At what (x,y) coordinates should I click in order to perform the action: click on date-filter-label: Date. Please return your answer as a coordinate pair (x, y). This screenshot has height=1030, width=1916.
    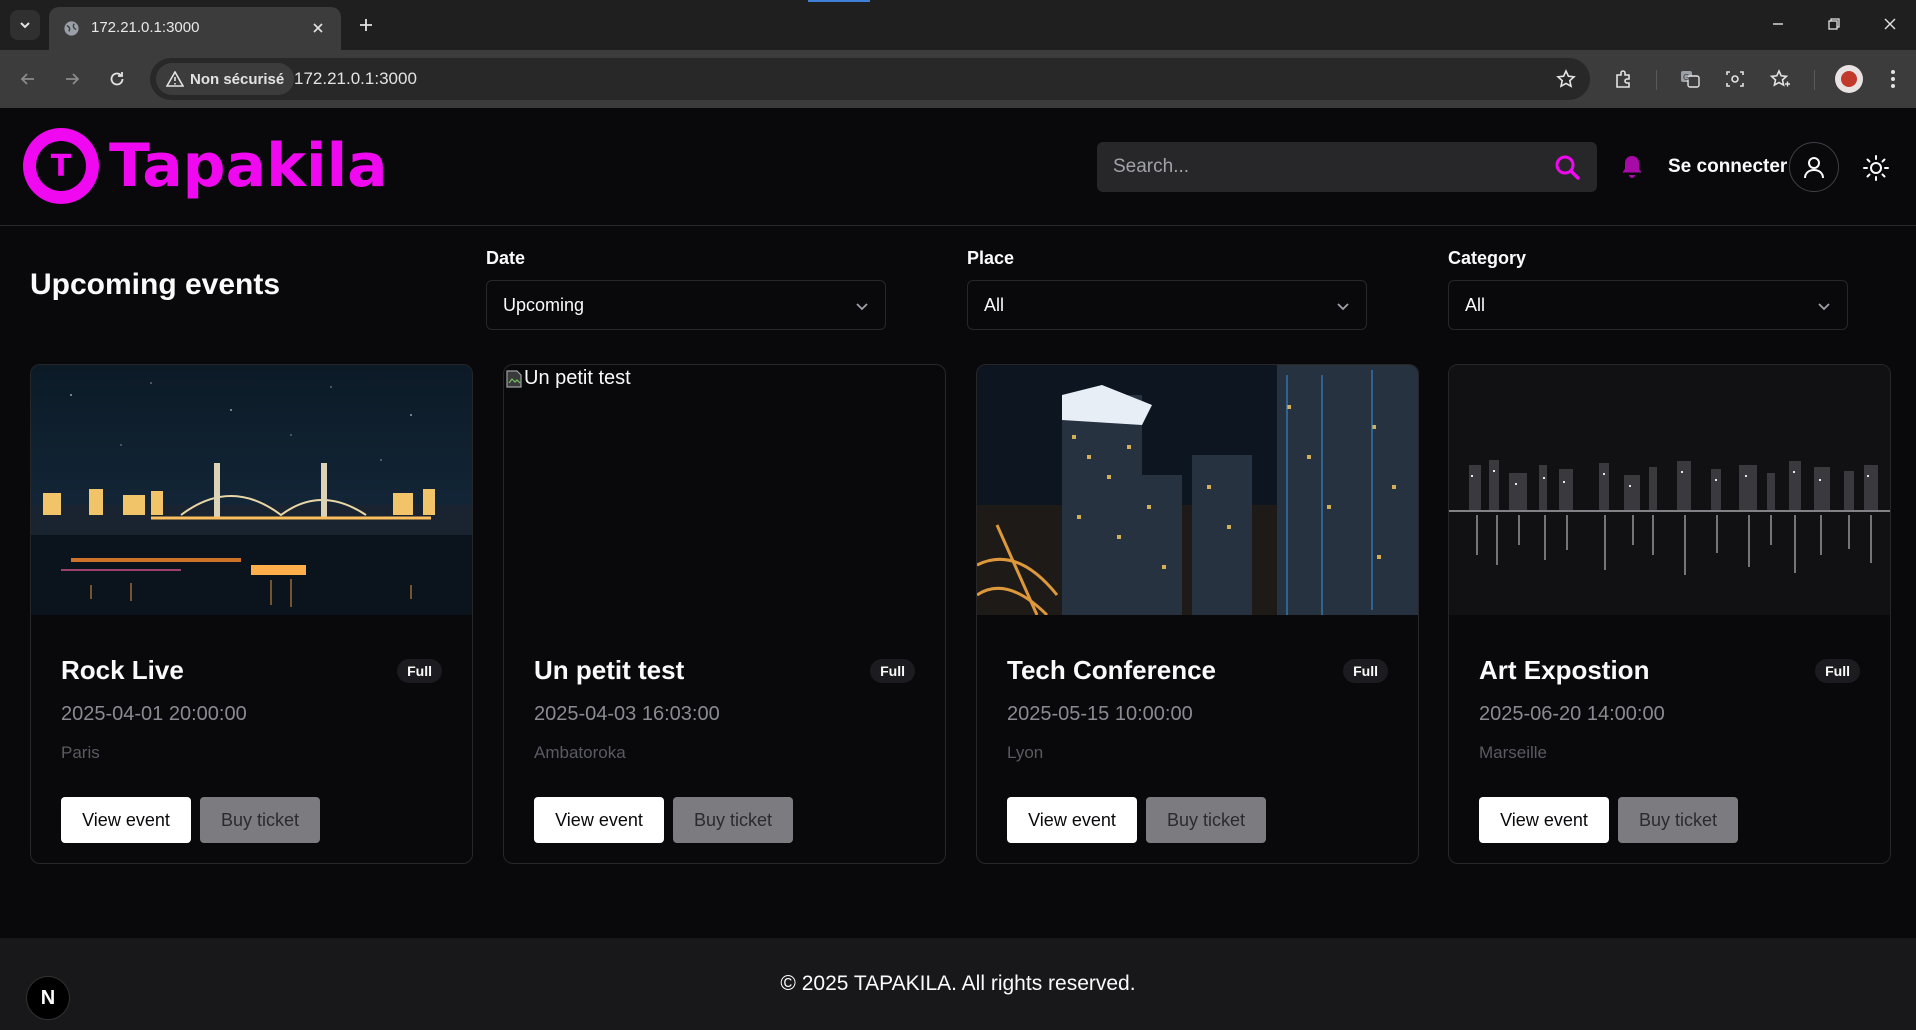
    Looking at the image, I should click on (506, 258).